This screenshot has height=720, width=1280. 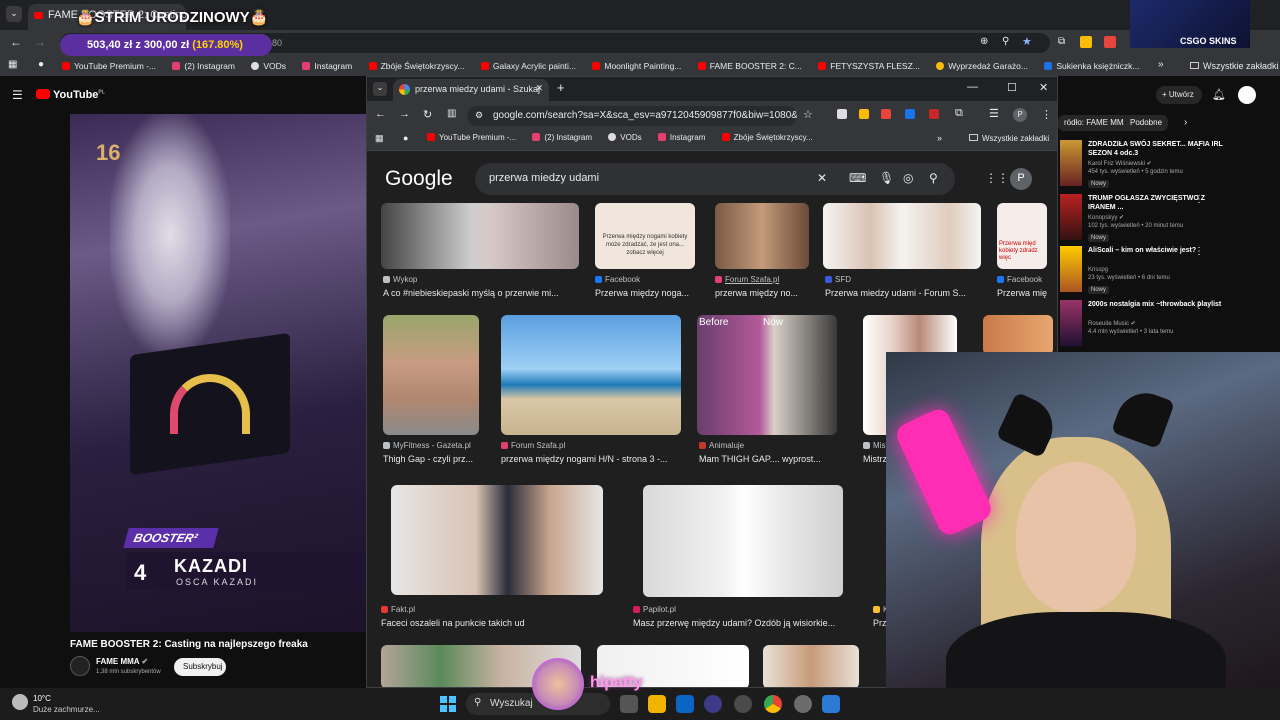 What do you see at coordinates (400, 279) in the screenshot?
I see `result-source: Wykop` at bounding box center [400, 279].